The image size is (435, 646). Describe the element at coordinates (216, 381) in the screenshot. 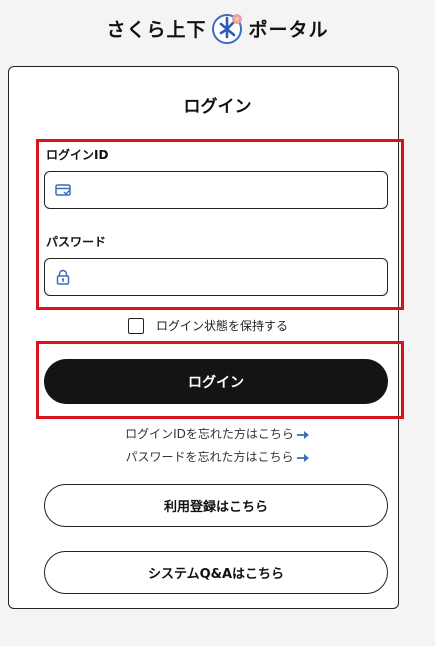

I see `login-button: ログイン` at that location.